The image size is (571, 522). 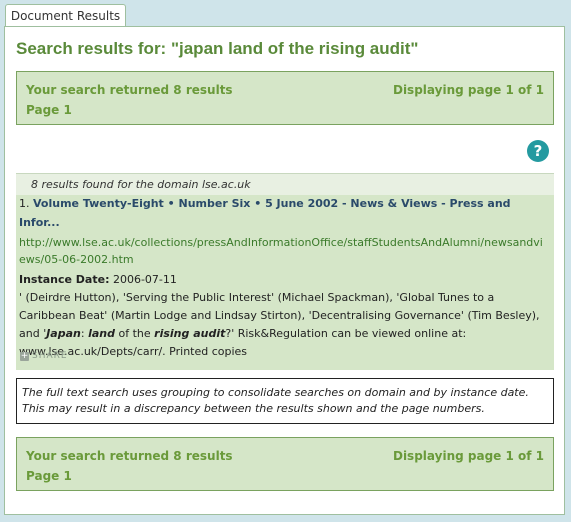 I want to click on share-button: + SHARE, so click(x=44, y=356).